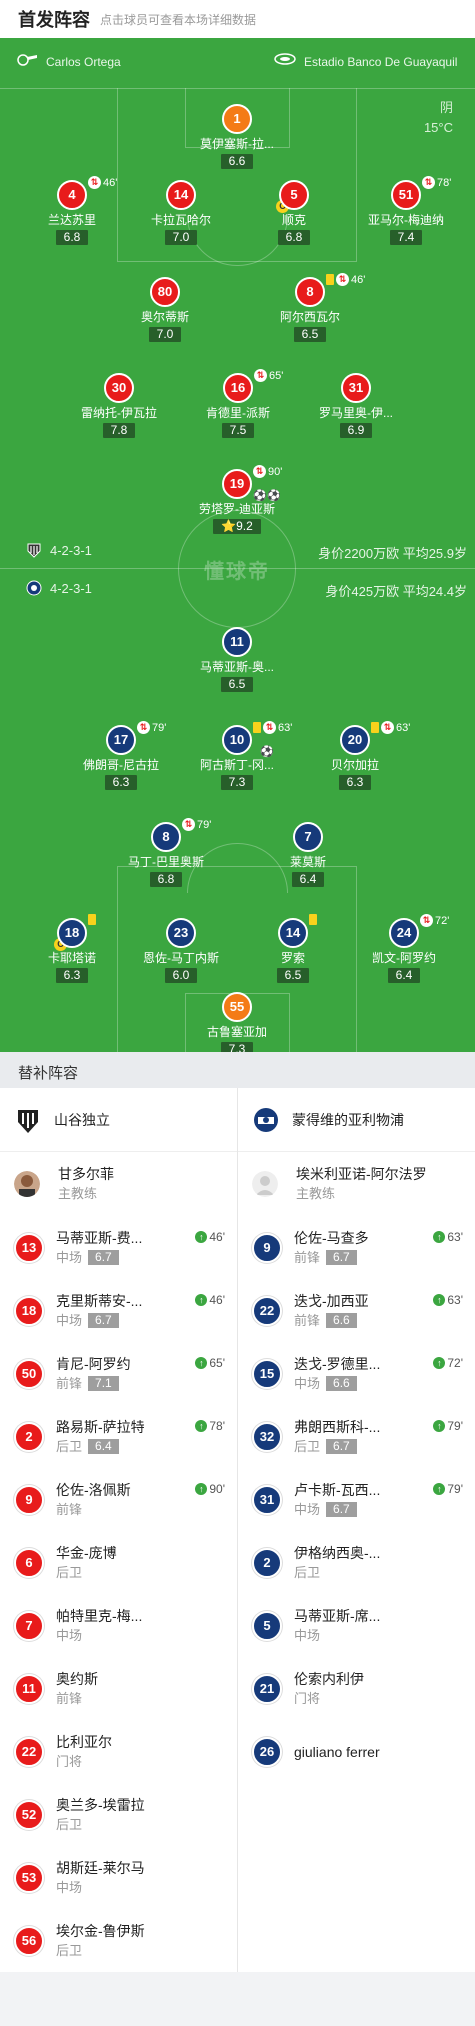  I want to click on home-player-80: 80 奥尔蒂斯 7.0, so click(165, 310).